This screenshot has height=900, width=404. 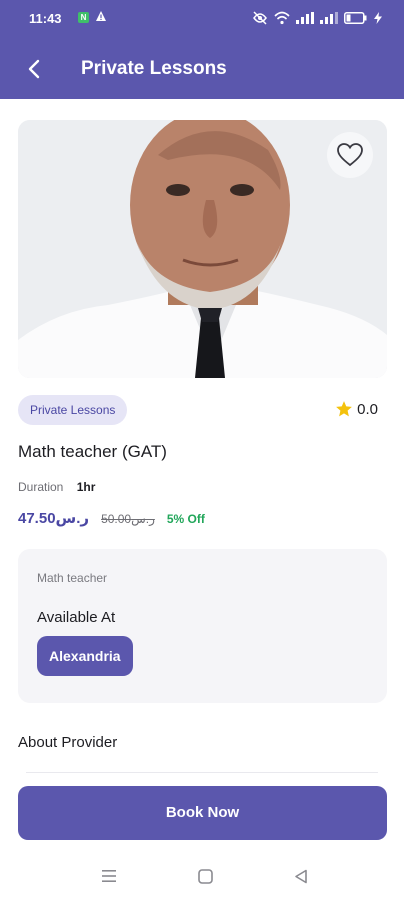 What do you see at coordinates (202, 772) in the screenshot?
I see `divider` at bounding box center [202, 772].